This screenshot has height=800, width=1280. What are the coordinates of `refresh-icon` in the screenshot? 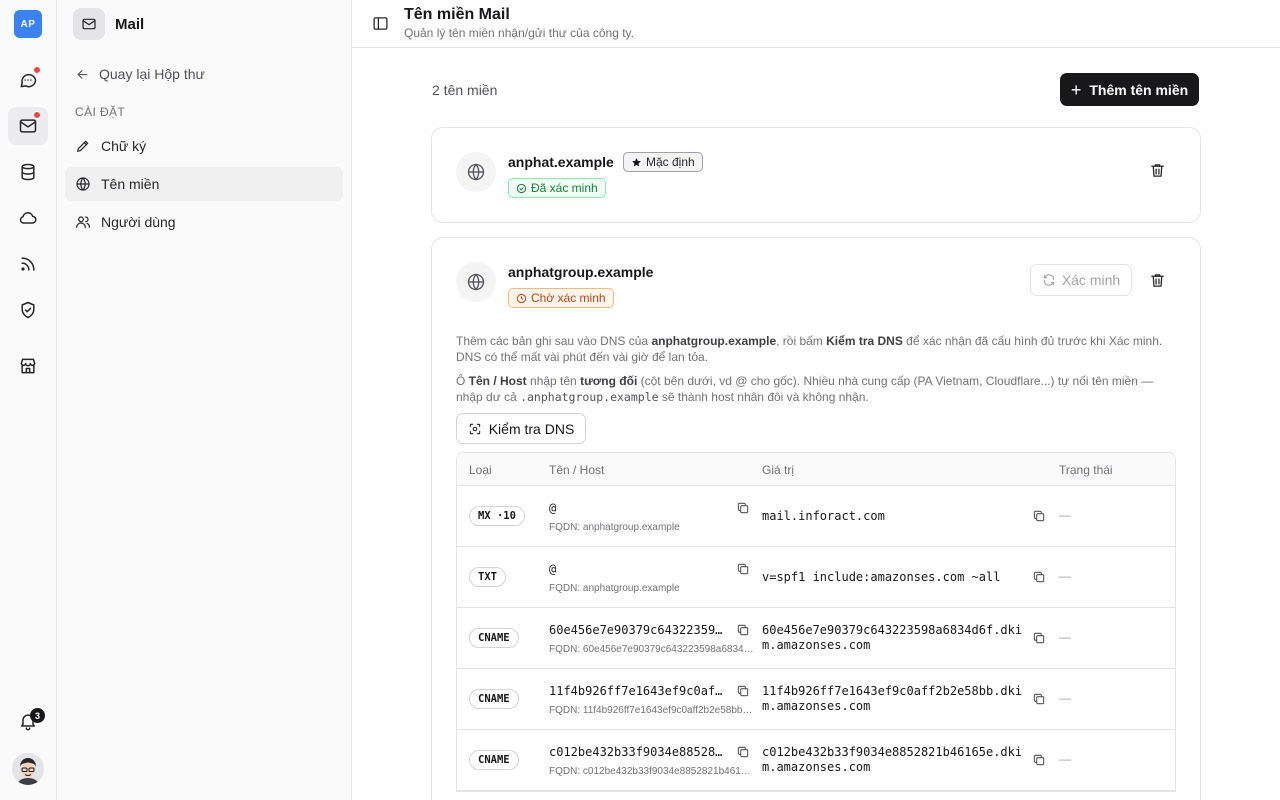 It's located at (1049, 280).